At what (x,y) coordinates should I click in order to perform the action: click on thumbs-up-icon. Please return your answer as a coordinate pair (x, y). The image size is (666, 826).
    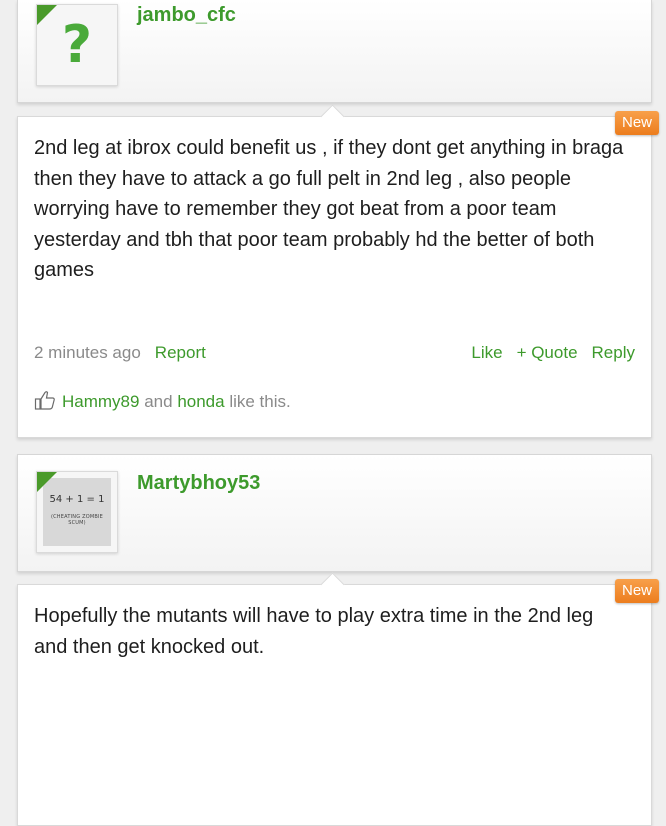
    Looking at the image, I should click on (45, 402).